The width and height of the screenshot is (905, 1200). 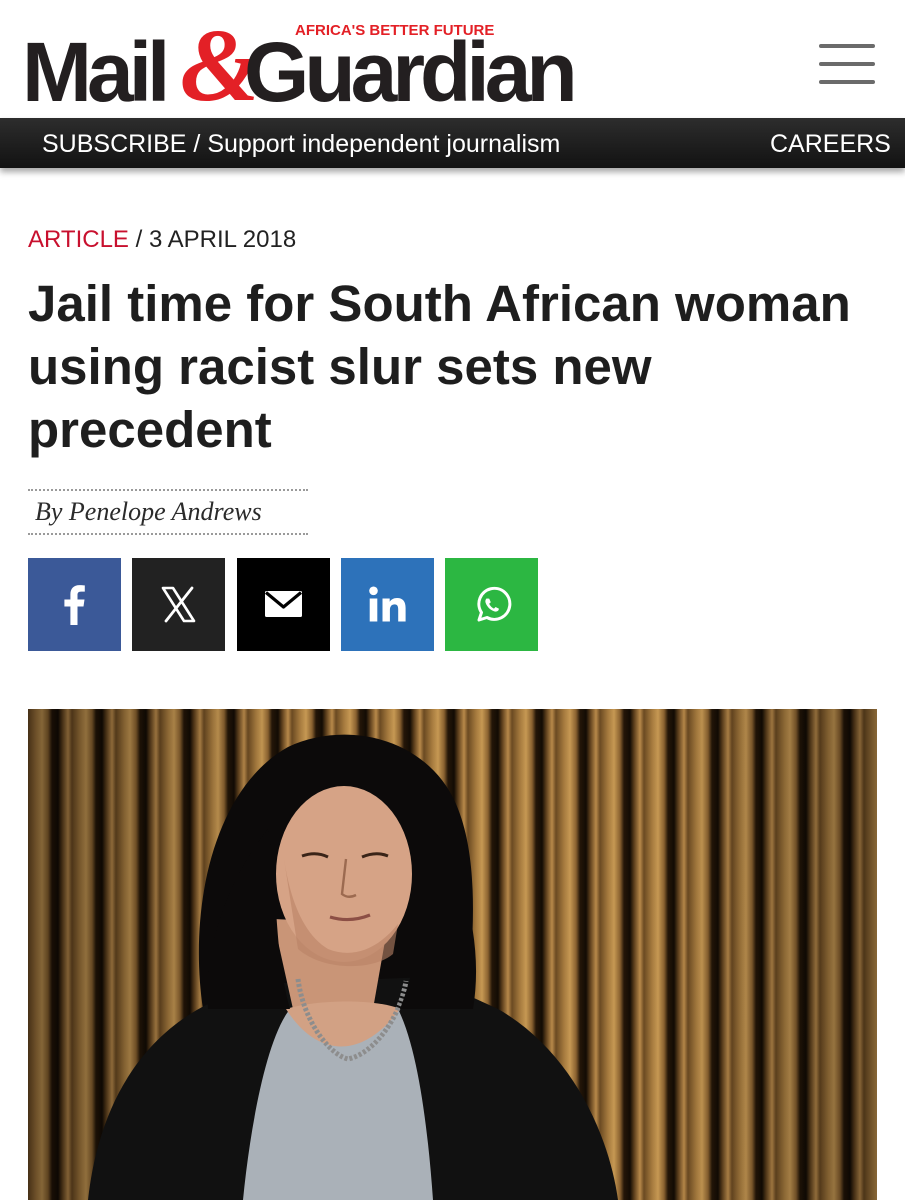 I want to click on careers-link: CAREERS, so click(x=830, y=144).